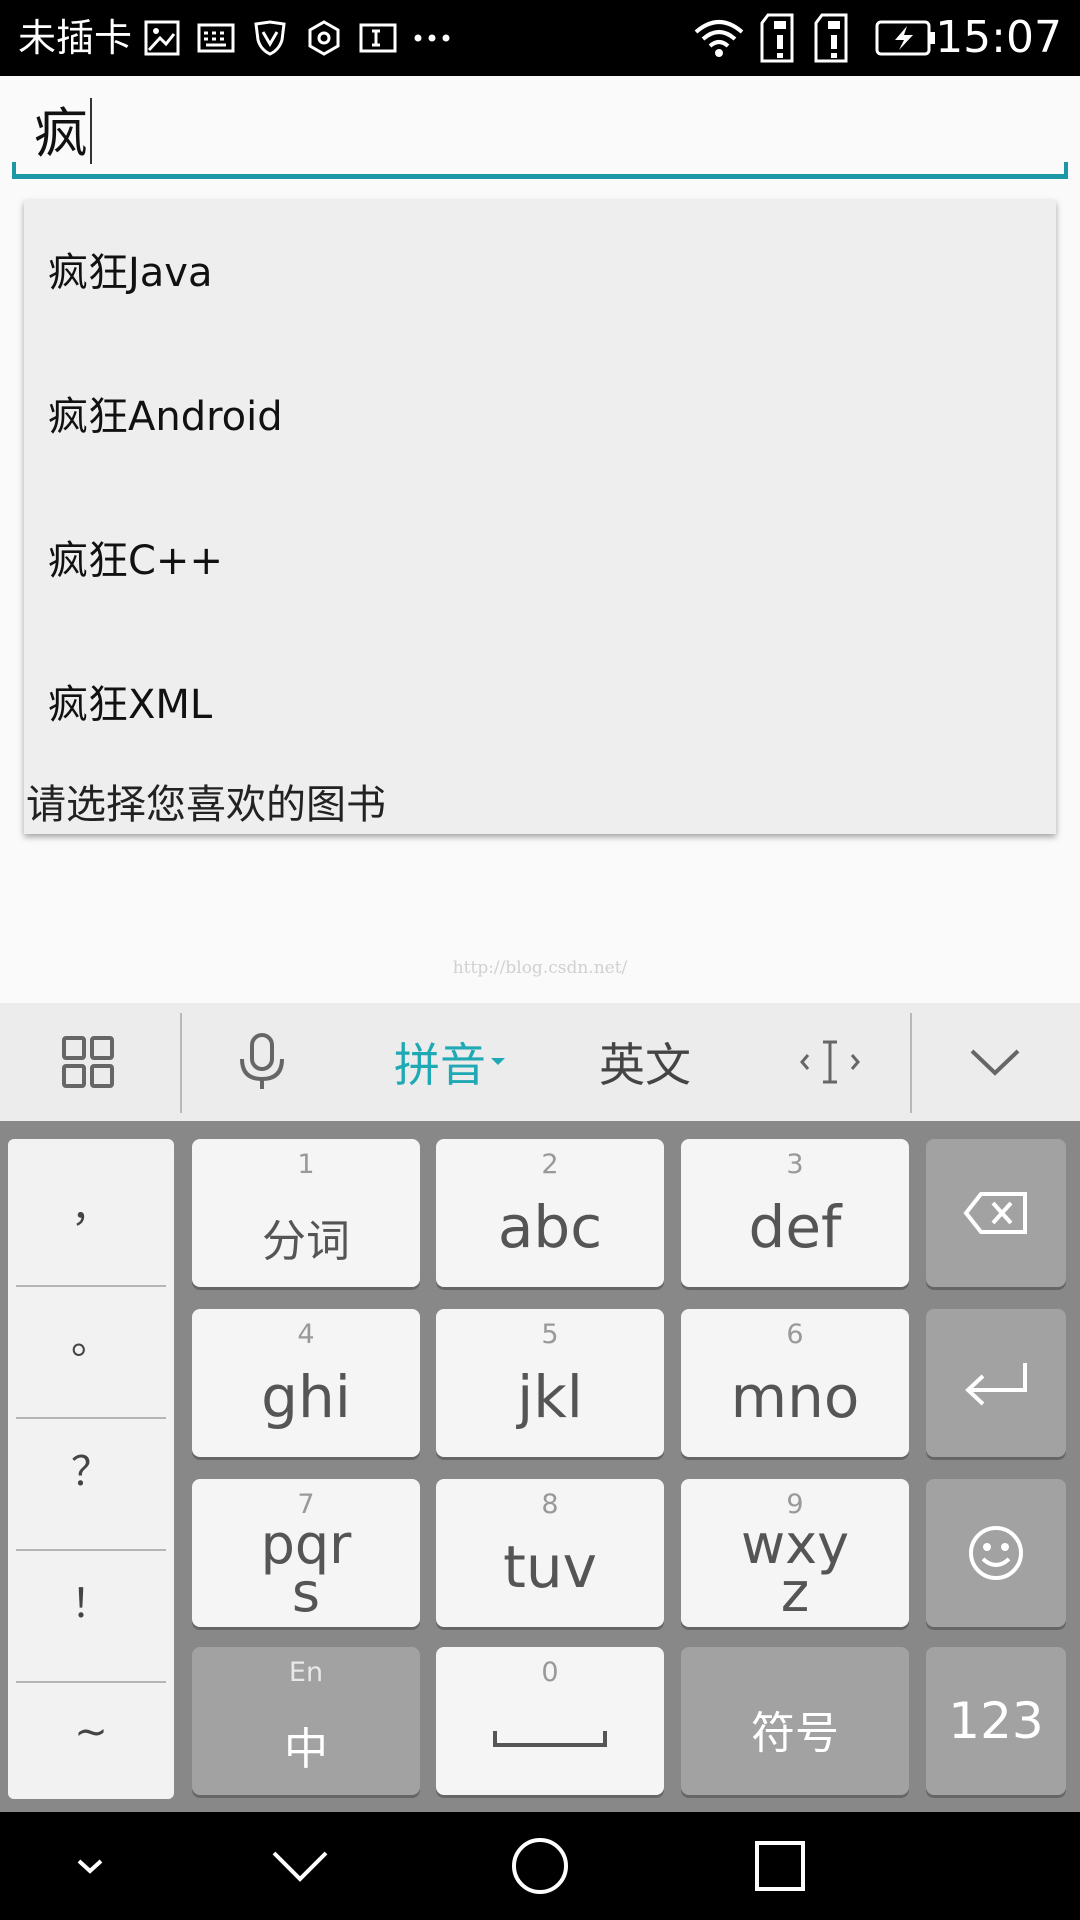 The width and height of the screenshot is (1080, 1920). I want to click on key-label: pqr s, so click(306, 1569).